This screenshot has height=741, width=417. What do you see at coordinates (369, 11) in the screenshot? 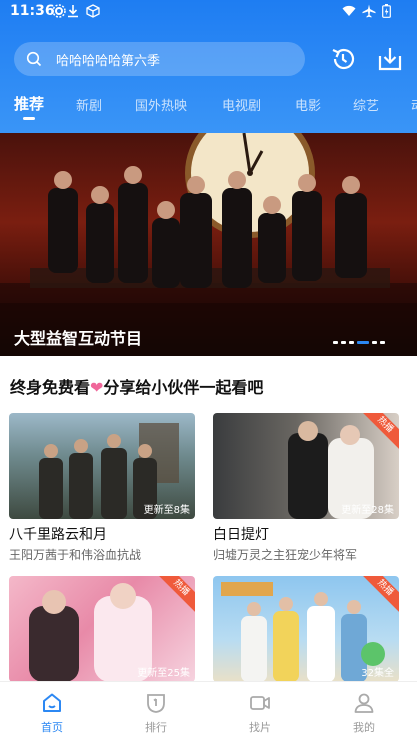
I see `airplane-mode-icon` at bounding box center [369, 11].